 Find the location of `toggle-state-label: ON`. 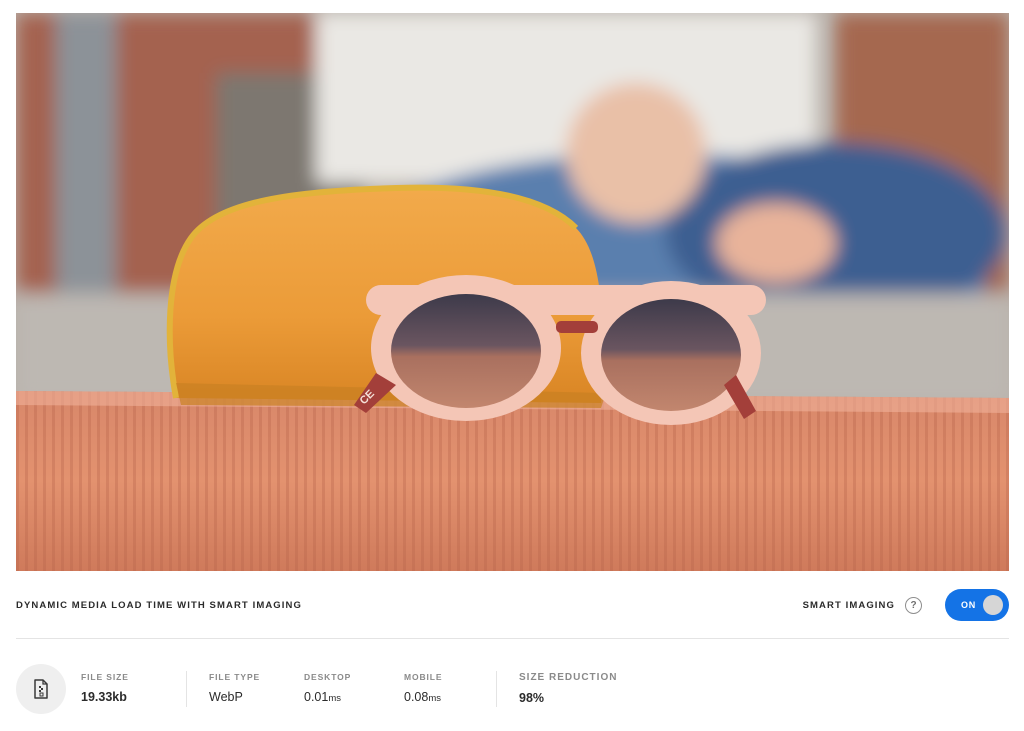

toggle-state-label: ON is located at coordinates (969, 605).